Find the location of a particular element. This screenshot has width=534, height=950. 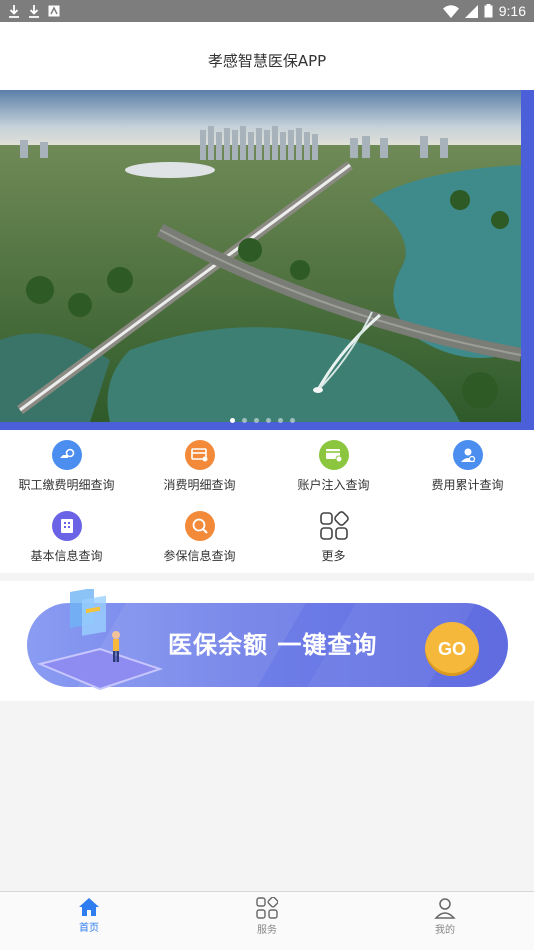

menu-item-account-injection: 账户注入查询 is located at coordinates (333, 466).